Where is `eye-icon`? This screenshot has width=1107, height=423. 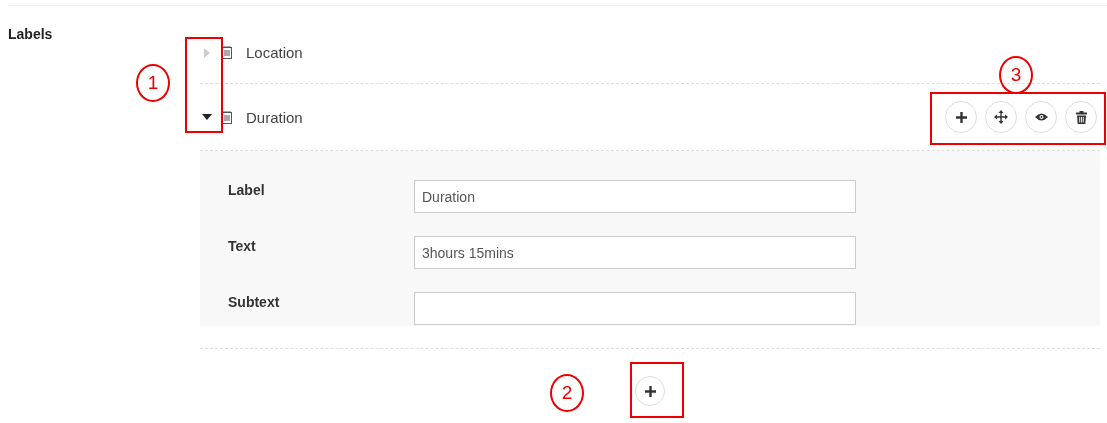 eye-icon is located at coordinates (1041, 117).